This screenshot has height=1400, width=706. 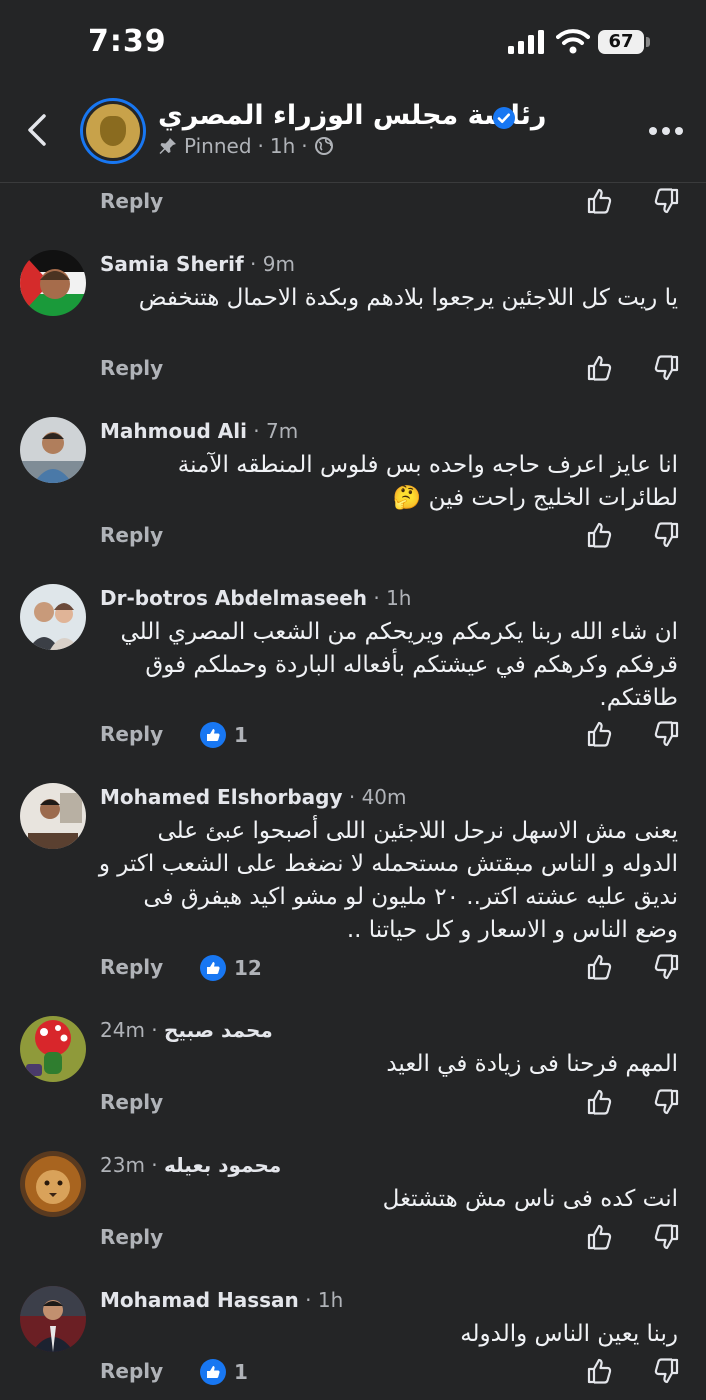 What do you see at coordinates (113, 131) in the screenshot?
I see `page-avatar` at bounding box center [113, 131].